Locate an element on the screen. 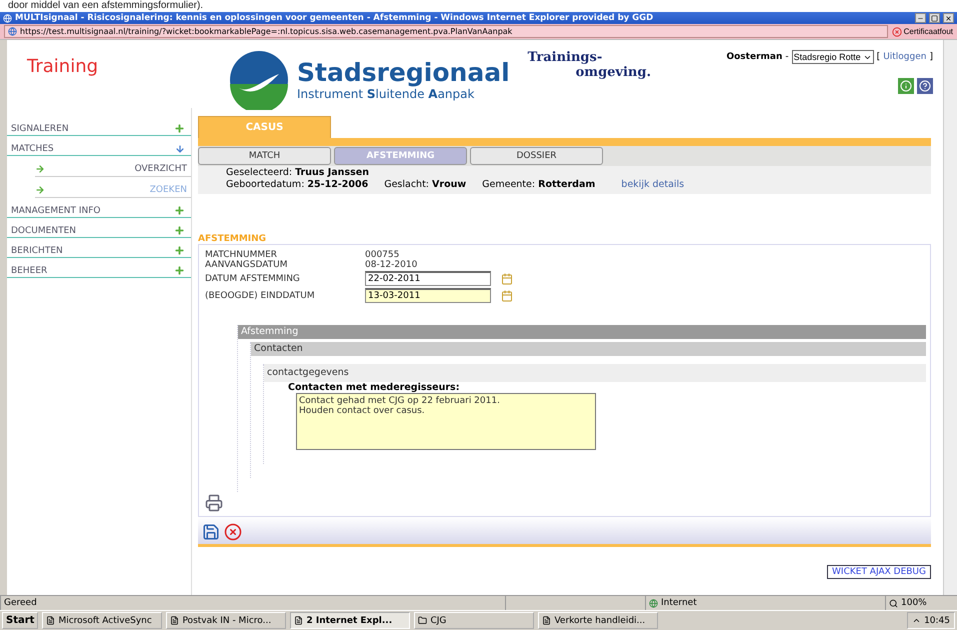 The width and height of the screenshot is (957, 630). maximize-icon is located at coordinates (934, 18).